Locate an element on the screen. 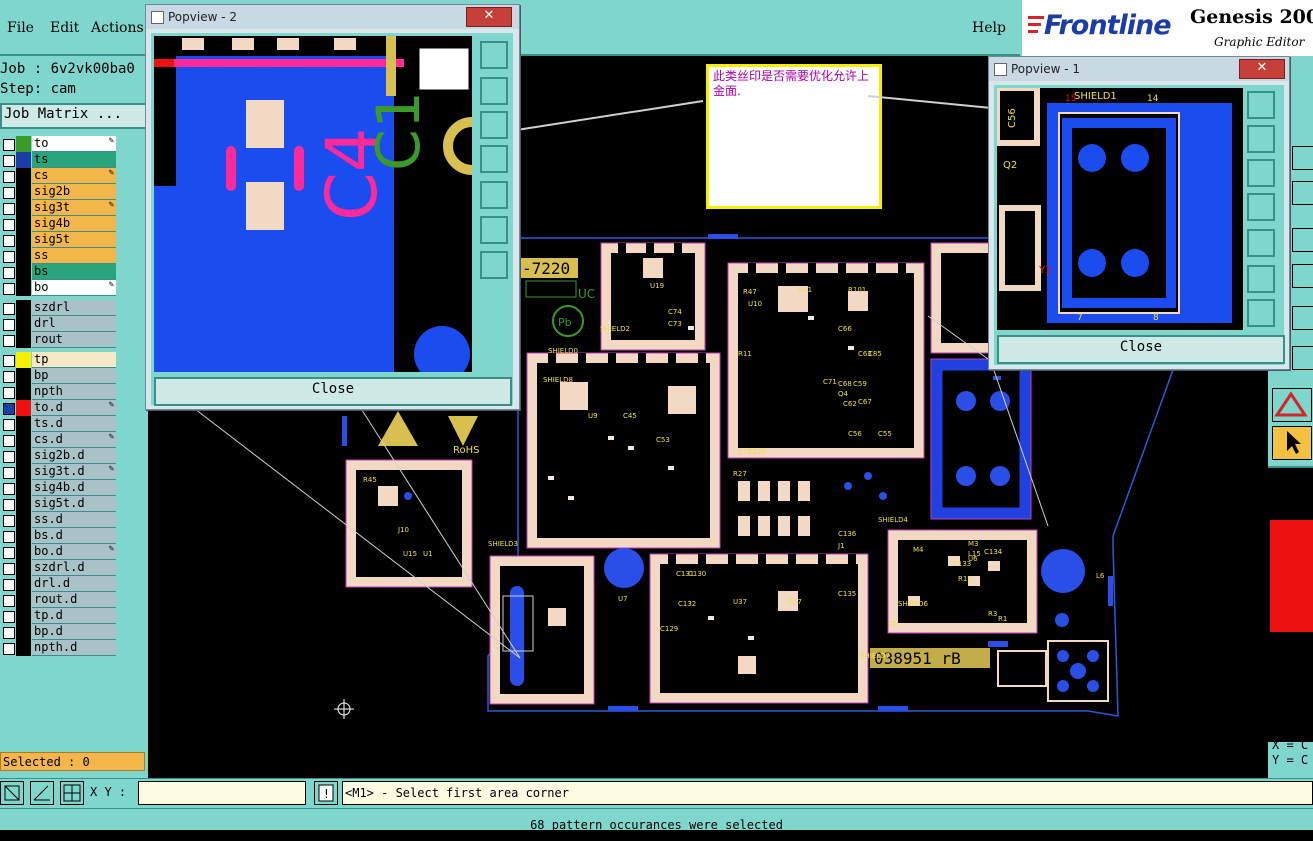  select-pointer-icon is located at coordinates (1292, 443).